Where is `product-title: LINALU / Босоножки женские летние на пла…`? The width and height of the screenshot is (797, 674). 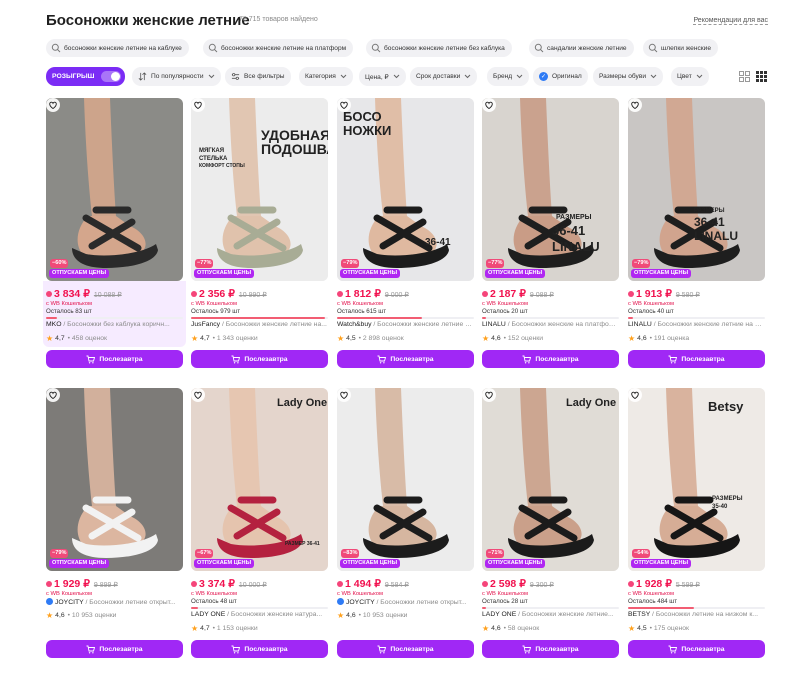
product-title: LINALU / Босоножки женские летние на пла… is located at coordinates (696, 324).